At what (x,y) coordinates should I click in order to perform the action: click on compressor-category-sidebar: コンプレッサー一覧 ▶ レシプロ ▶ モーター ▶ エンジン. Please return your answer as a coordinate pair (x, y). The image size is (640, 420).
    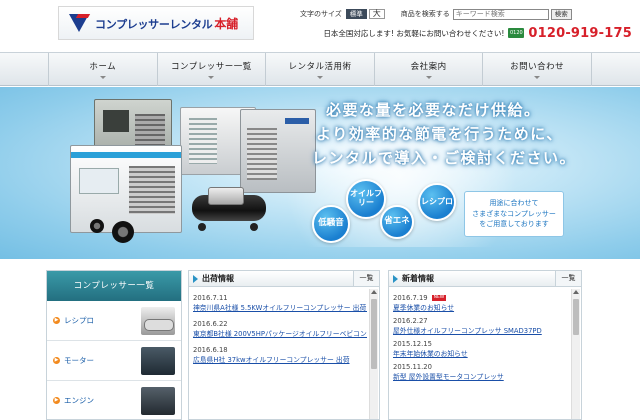
    Looking at the image, I should click on (114, 345).